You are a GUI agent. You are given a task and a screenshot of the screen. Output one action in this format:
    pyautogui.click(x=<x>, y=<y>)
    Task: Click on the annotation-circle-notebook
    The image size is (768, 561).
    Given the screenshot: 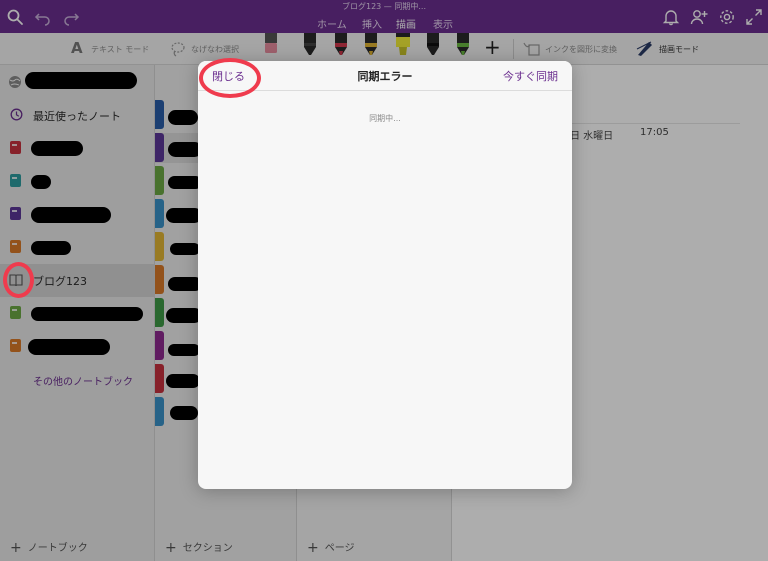 What is the action you would take?
    pyautogui.click(x=18, y=280)
    